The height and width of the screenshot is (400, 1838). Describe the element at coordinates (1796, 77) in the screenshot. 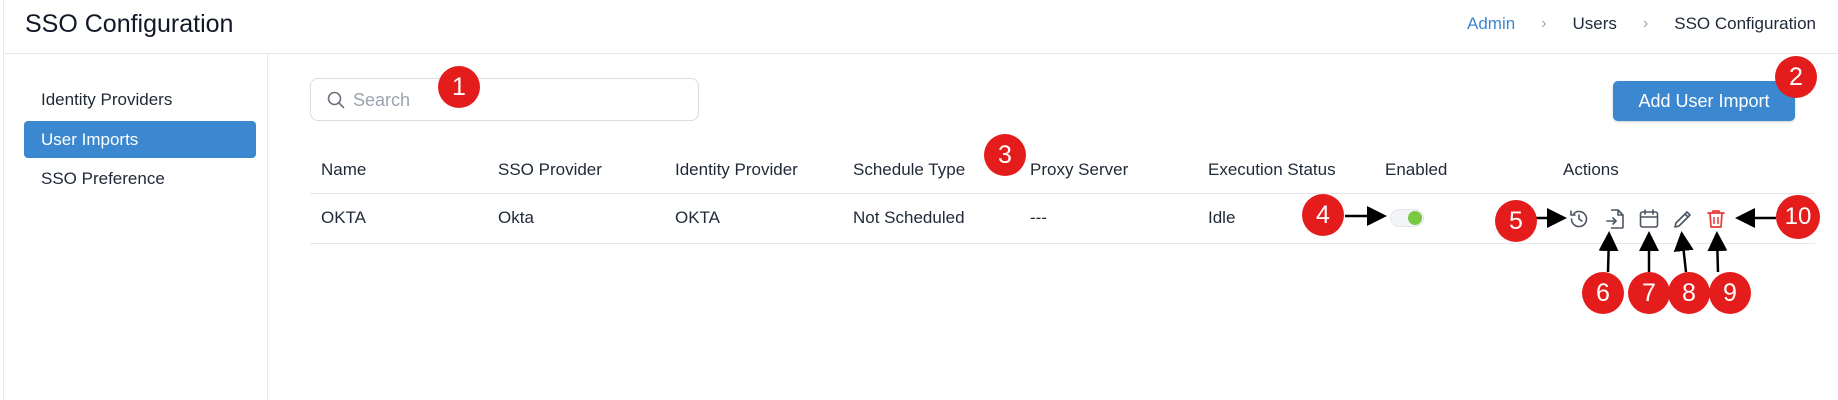

I see `annotation-badge-2: 2` at that location.